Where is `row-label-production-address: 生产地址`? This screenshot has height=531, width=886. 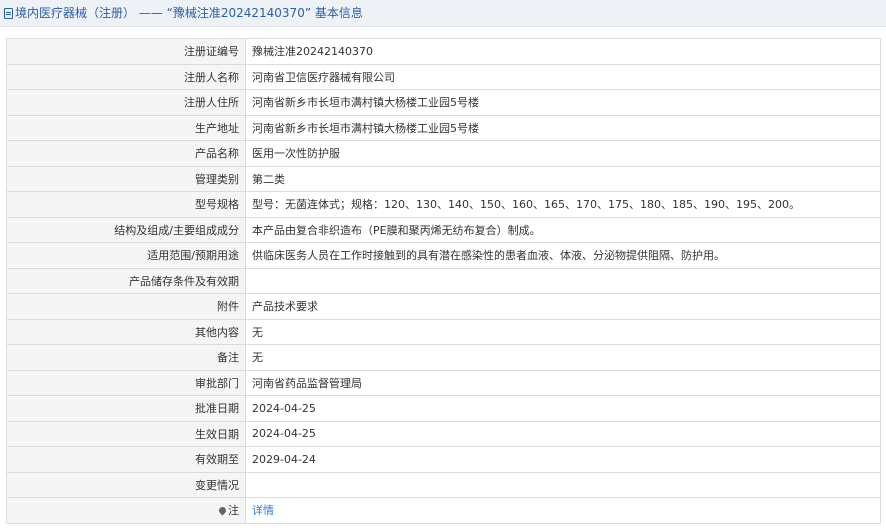
row-label-production-address: 生产地址 is located at coordinates (126, 127).